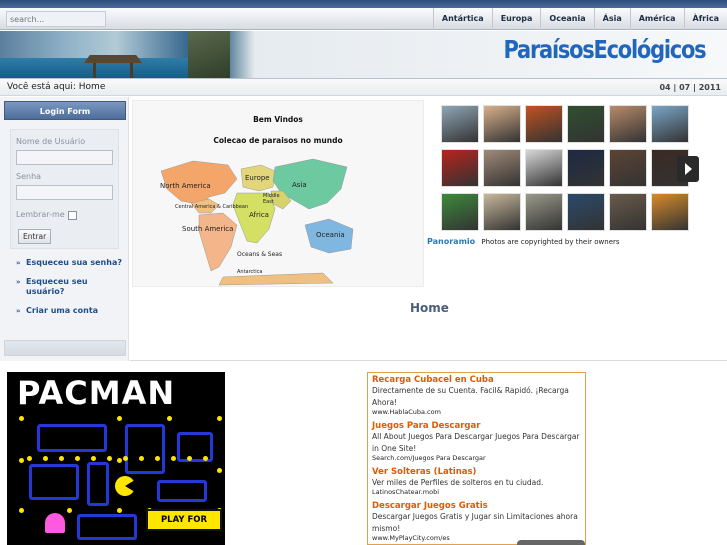  I want to click on map-label-africa: Africa, so click(259, 215).